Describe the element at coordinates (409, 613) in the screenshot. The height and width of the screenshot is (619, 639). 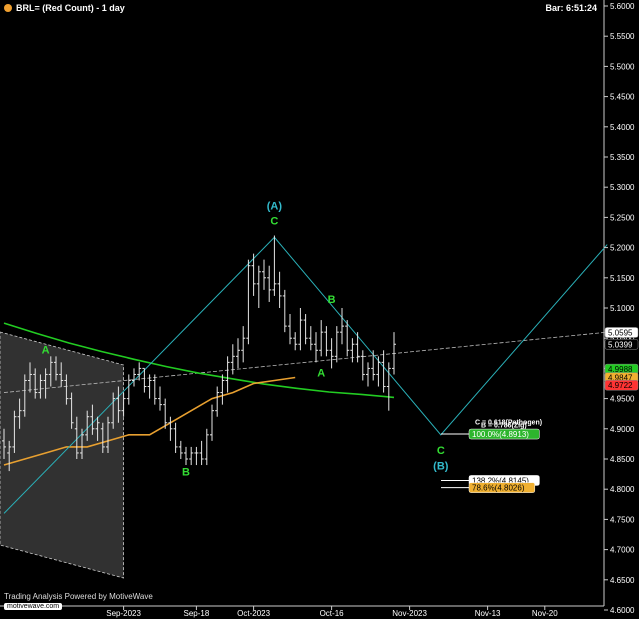
I see `xtick-label: Nov-2023` at that location.